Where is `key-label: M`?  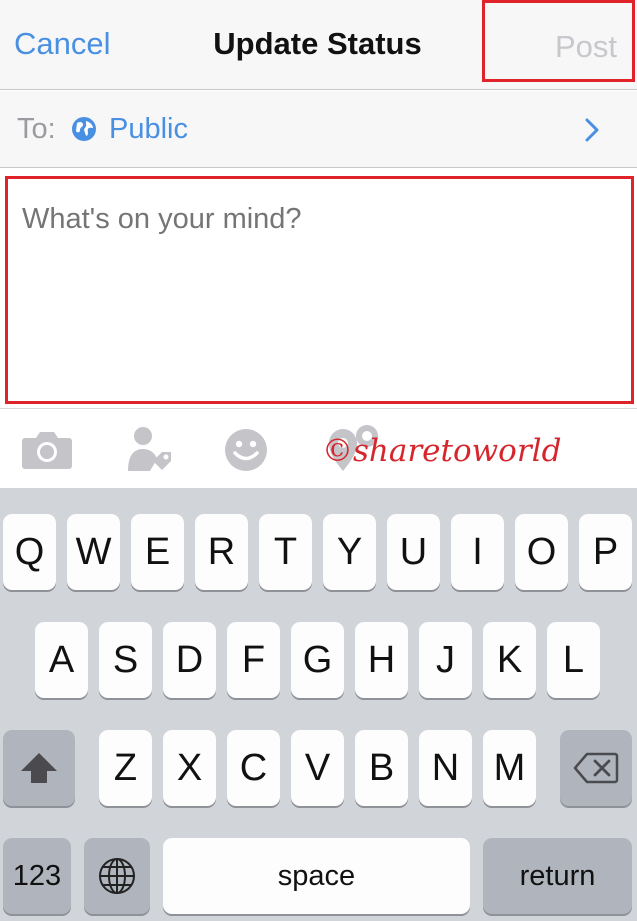 key-label: M is located at coordinates (509, 767).